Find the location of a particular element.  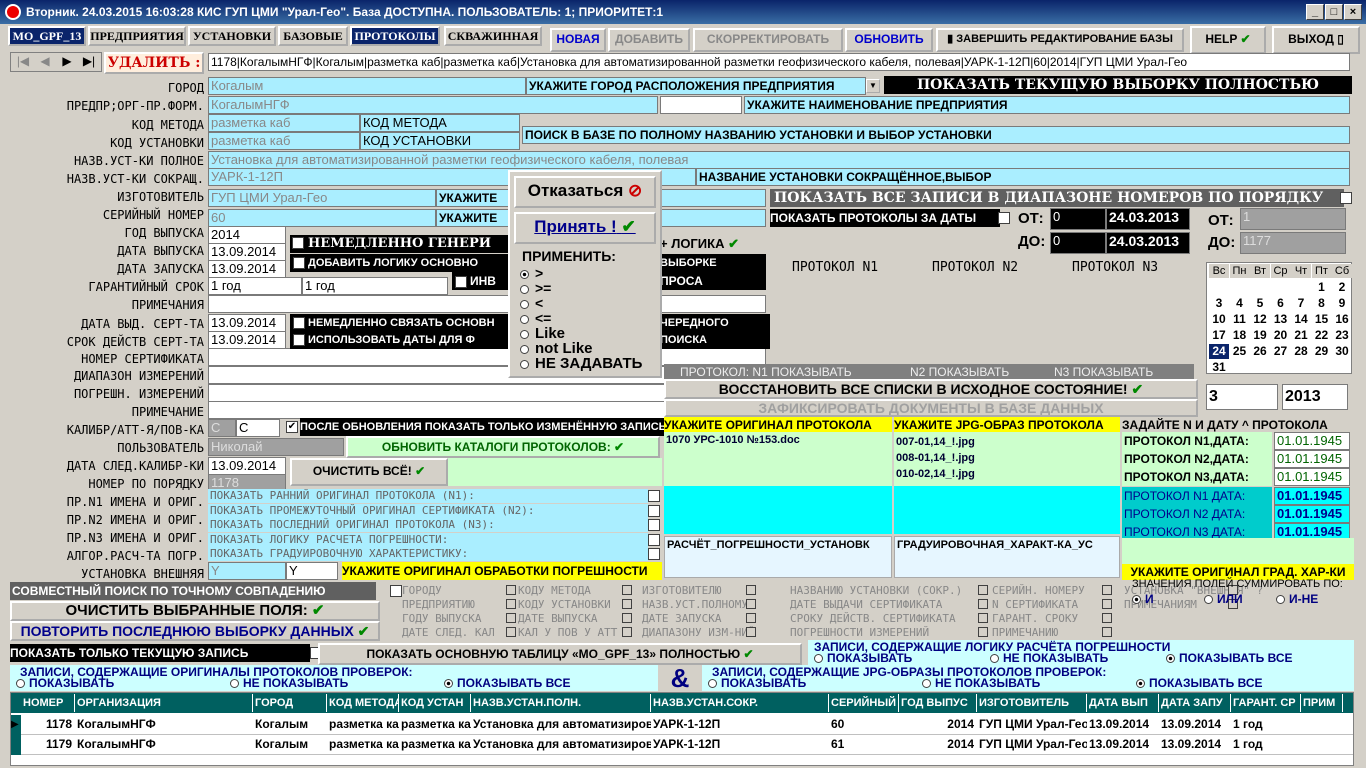

column-header: СЕРИЙНЫЙ is located at coordinates (864, 703).